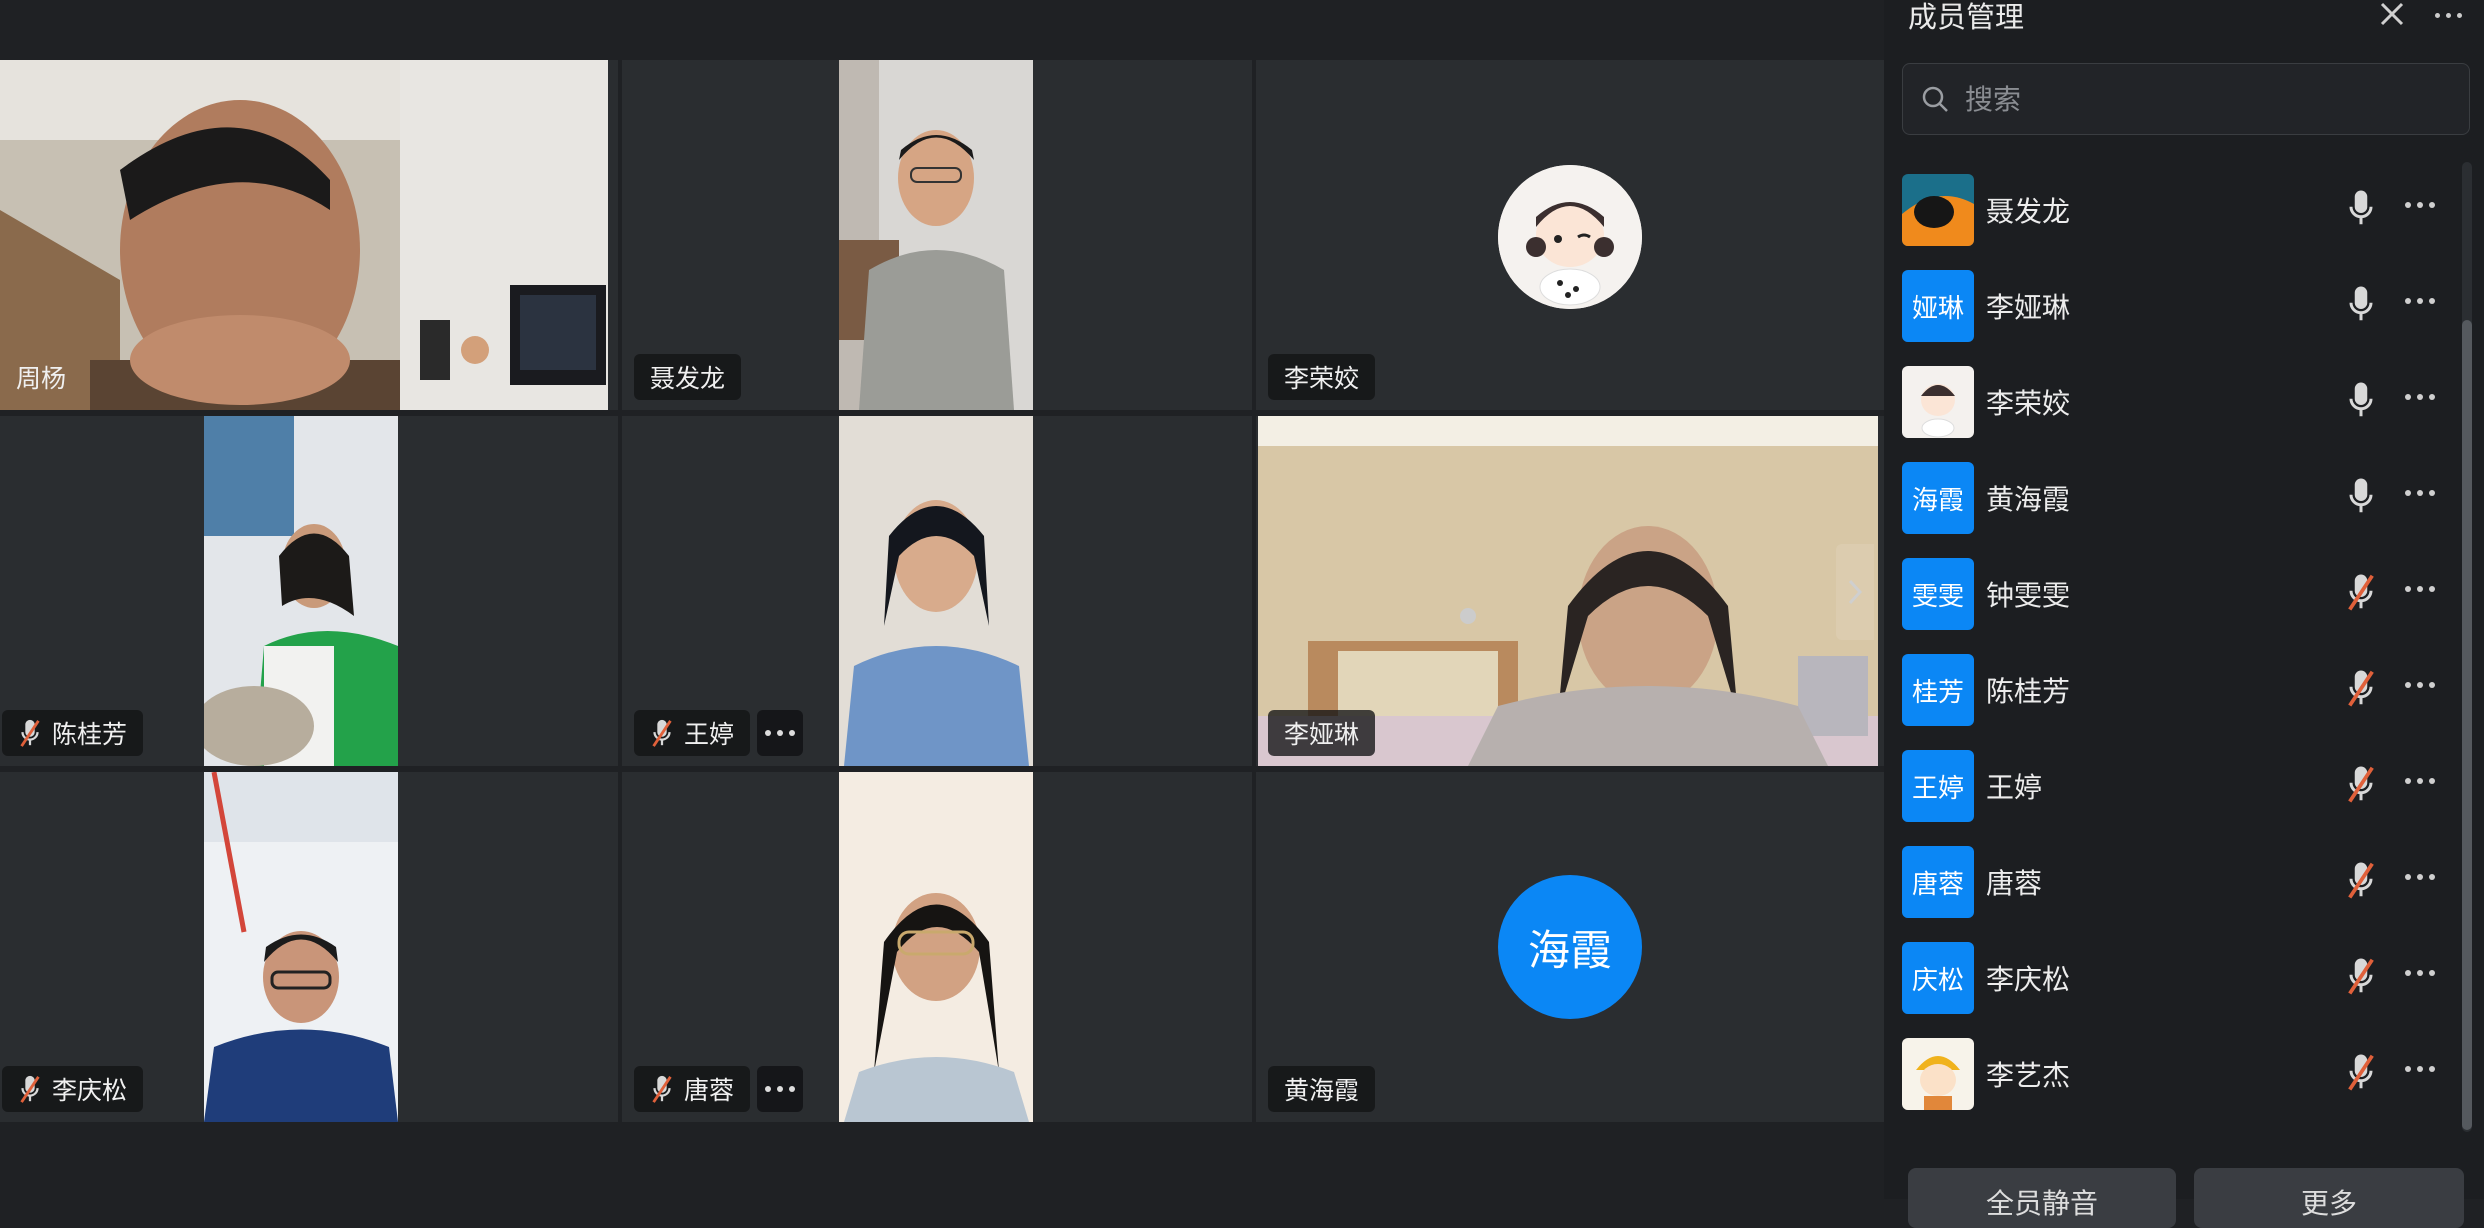  What do you see at coordinates (1935, 99) in the screenshot?
I see `search-icon` at bounding box center [1935, 99].